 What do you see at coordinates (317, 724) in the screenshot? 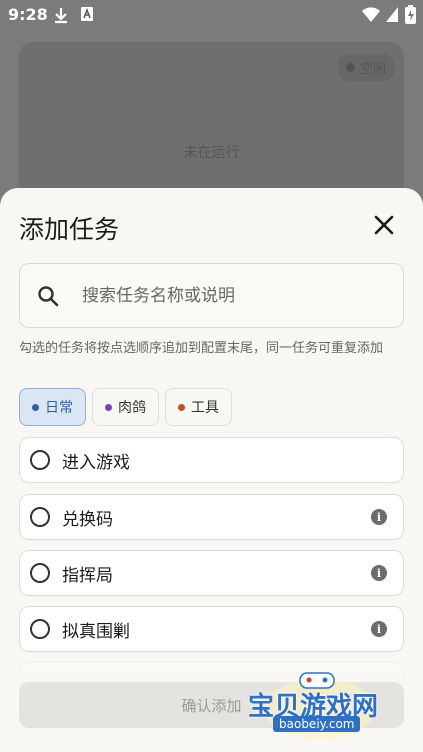
I see `watermark-url: baobeiy.com` at bounding box center [317, 724].